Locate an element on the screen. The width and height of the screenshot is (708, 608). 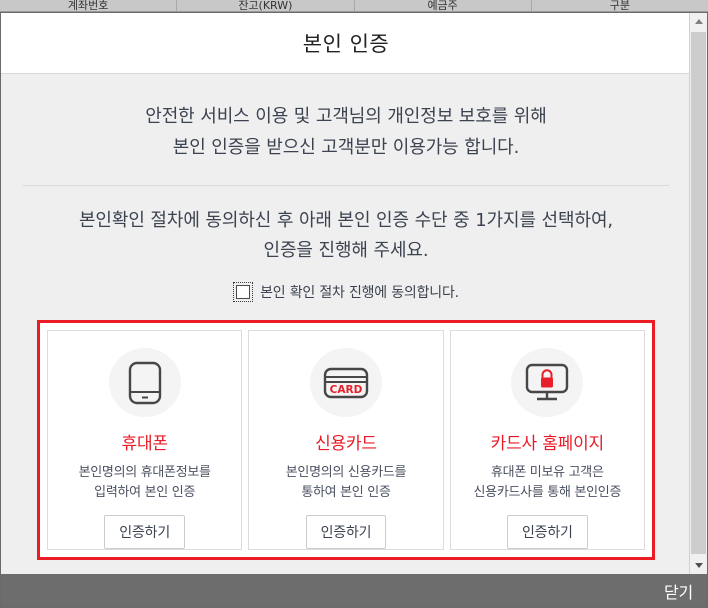
mobile-phone-glyph is located at coordinates (144, 382).